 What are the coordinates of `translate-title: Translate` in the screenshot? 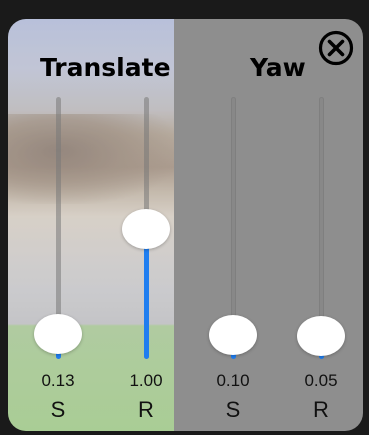 It's located at (105, 67).